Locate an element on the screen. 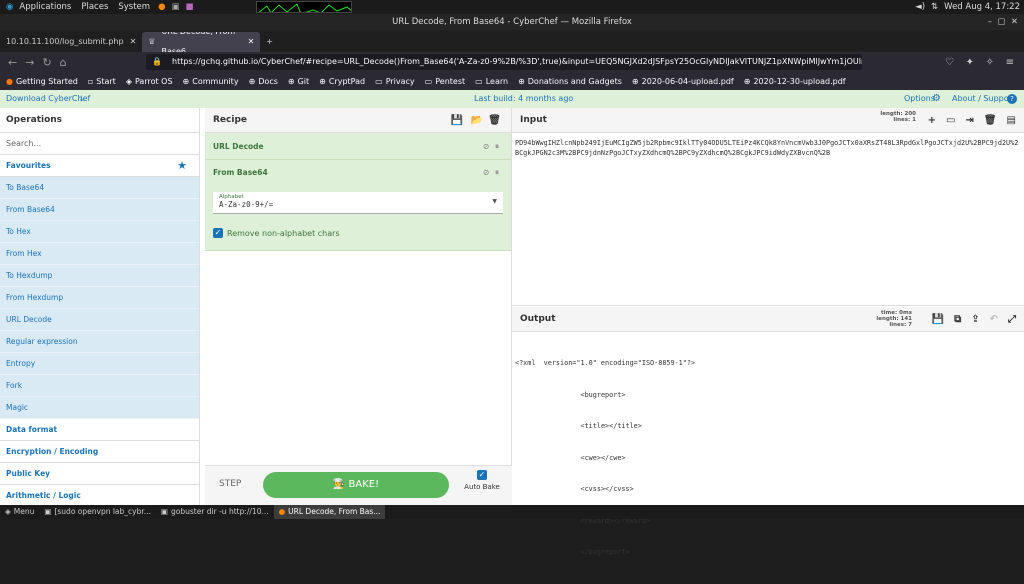  auto-bake-toggle: ✓ Auto Bake is located at coordinates (482, 480).